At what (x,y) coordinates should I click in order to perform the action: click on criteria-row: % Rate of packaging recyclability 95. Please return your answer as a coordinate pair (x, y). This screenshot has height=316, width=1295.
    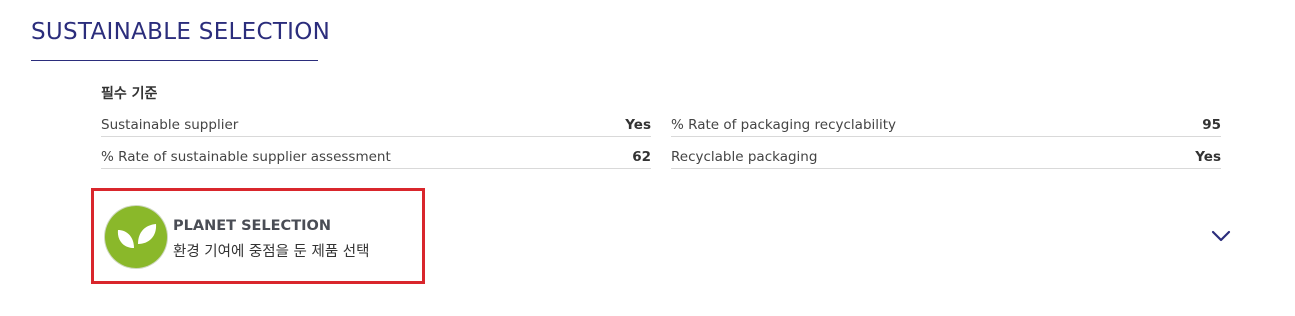
    Looking at the image, I should click on (946, 125).